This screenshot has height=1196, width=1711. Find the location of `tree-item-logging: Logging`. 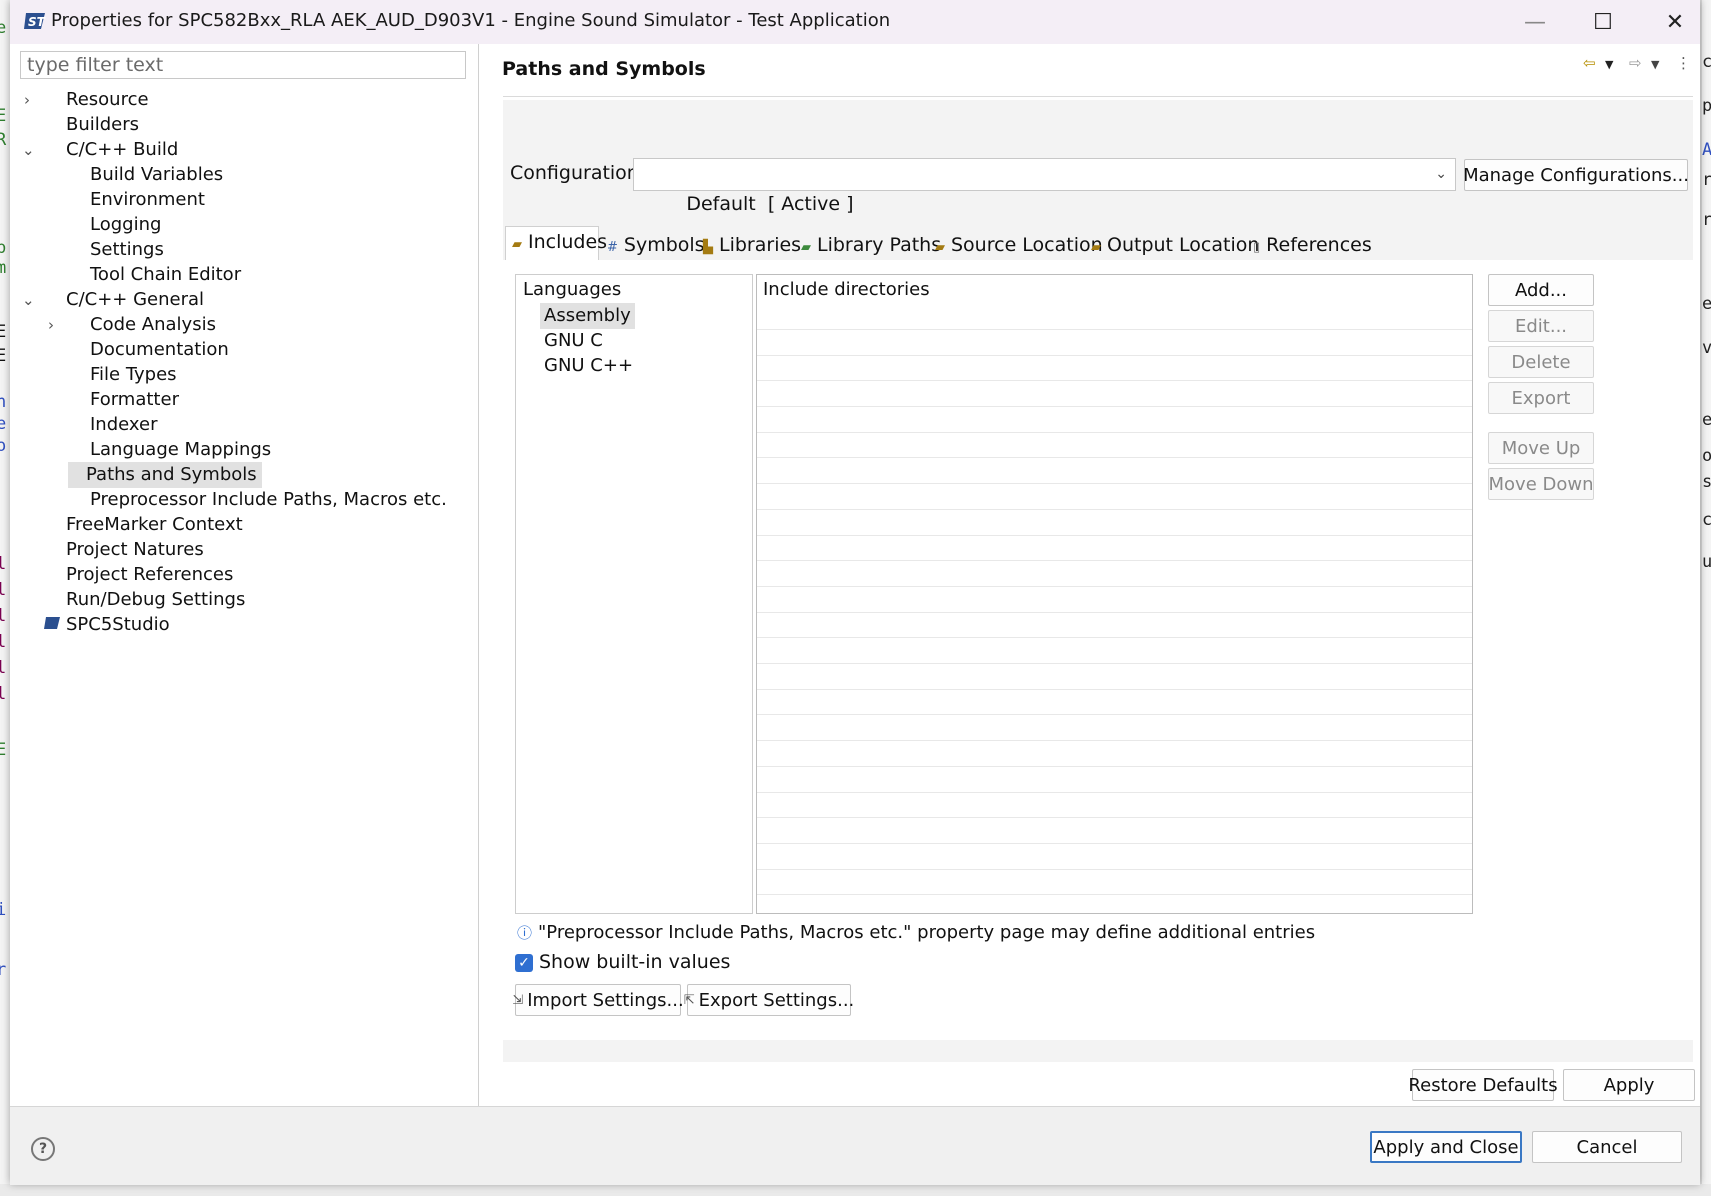

tree-item-logging: Logging is located at coordinates (125, 225).